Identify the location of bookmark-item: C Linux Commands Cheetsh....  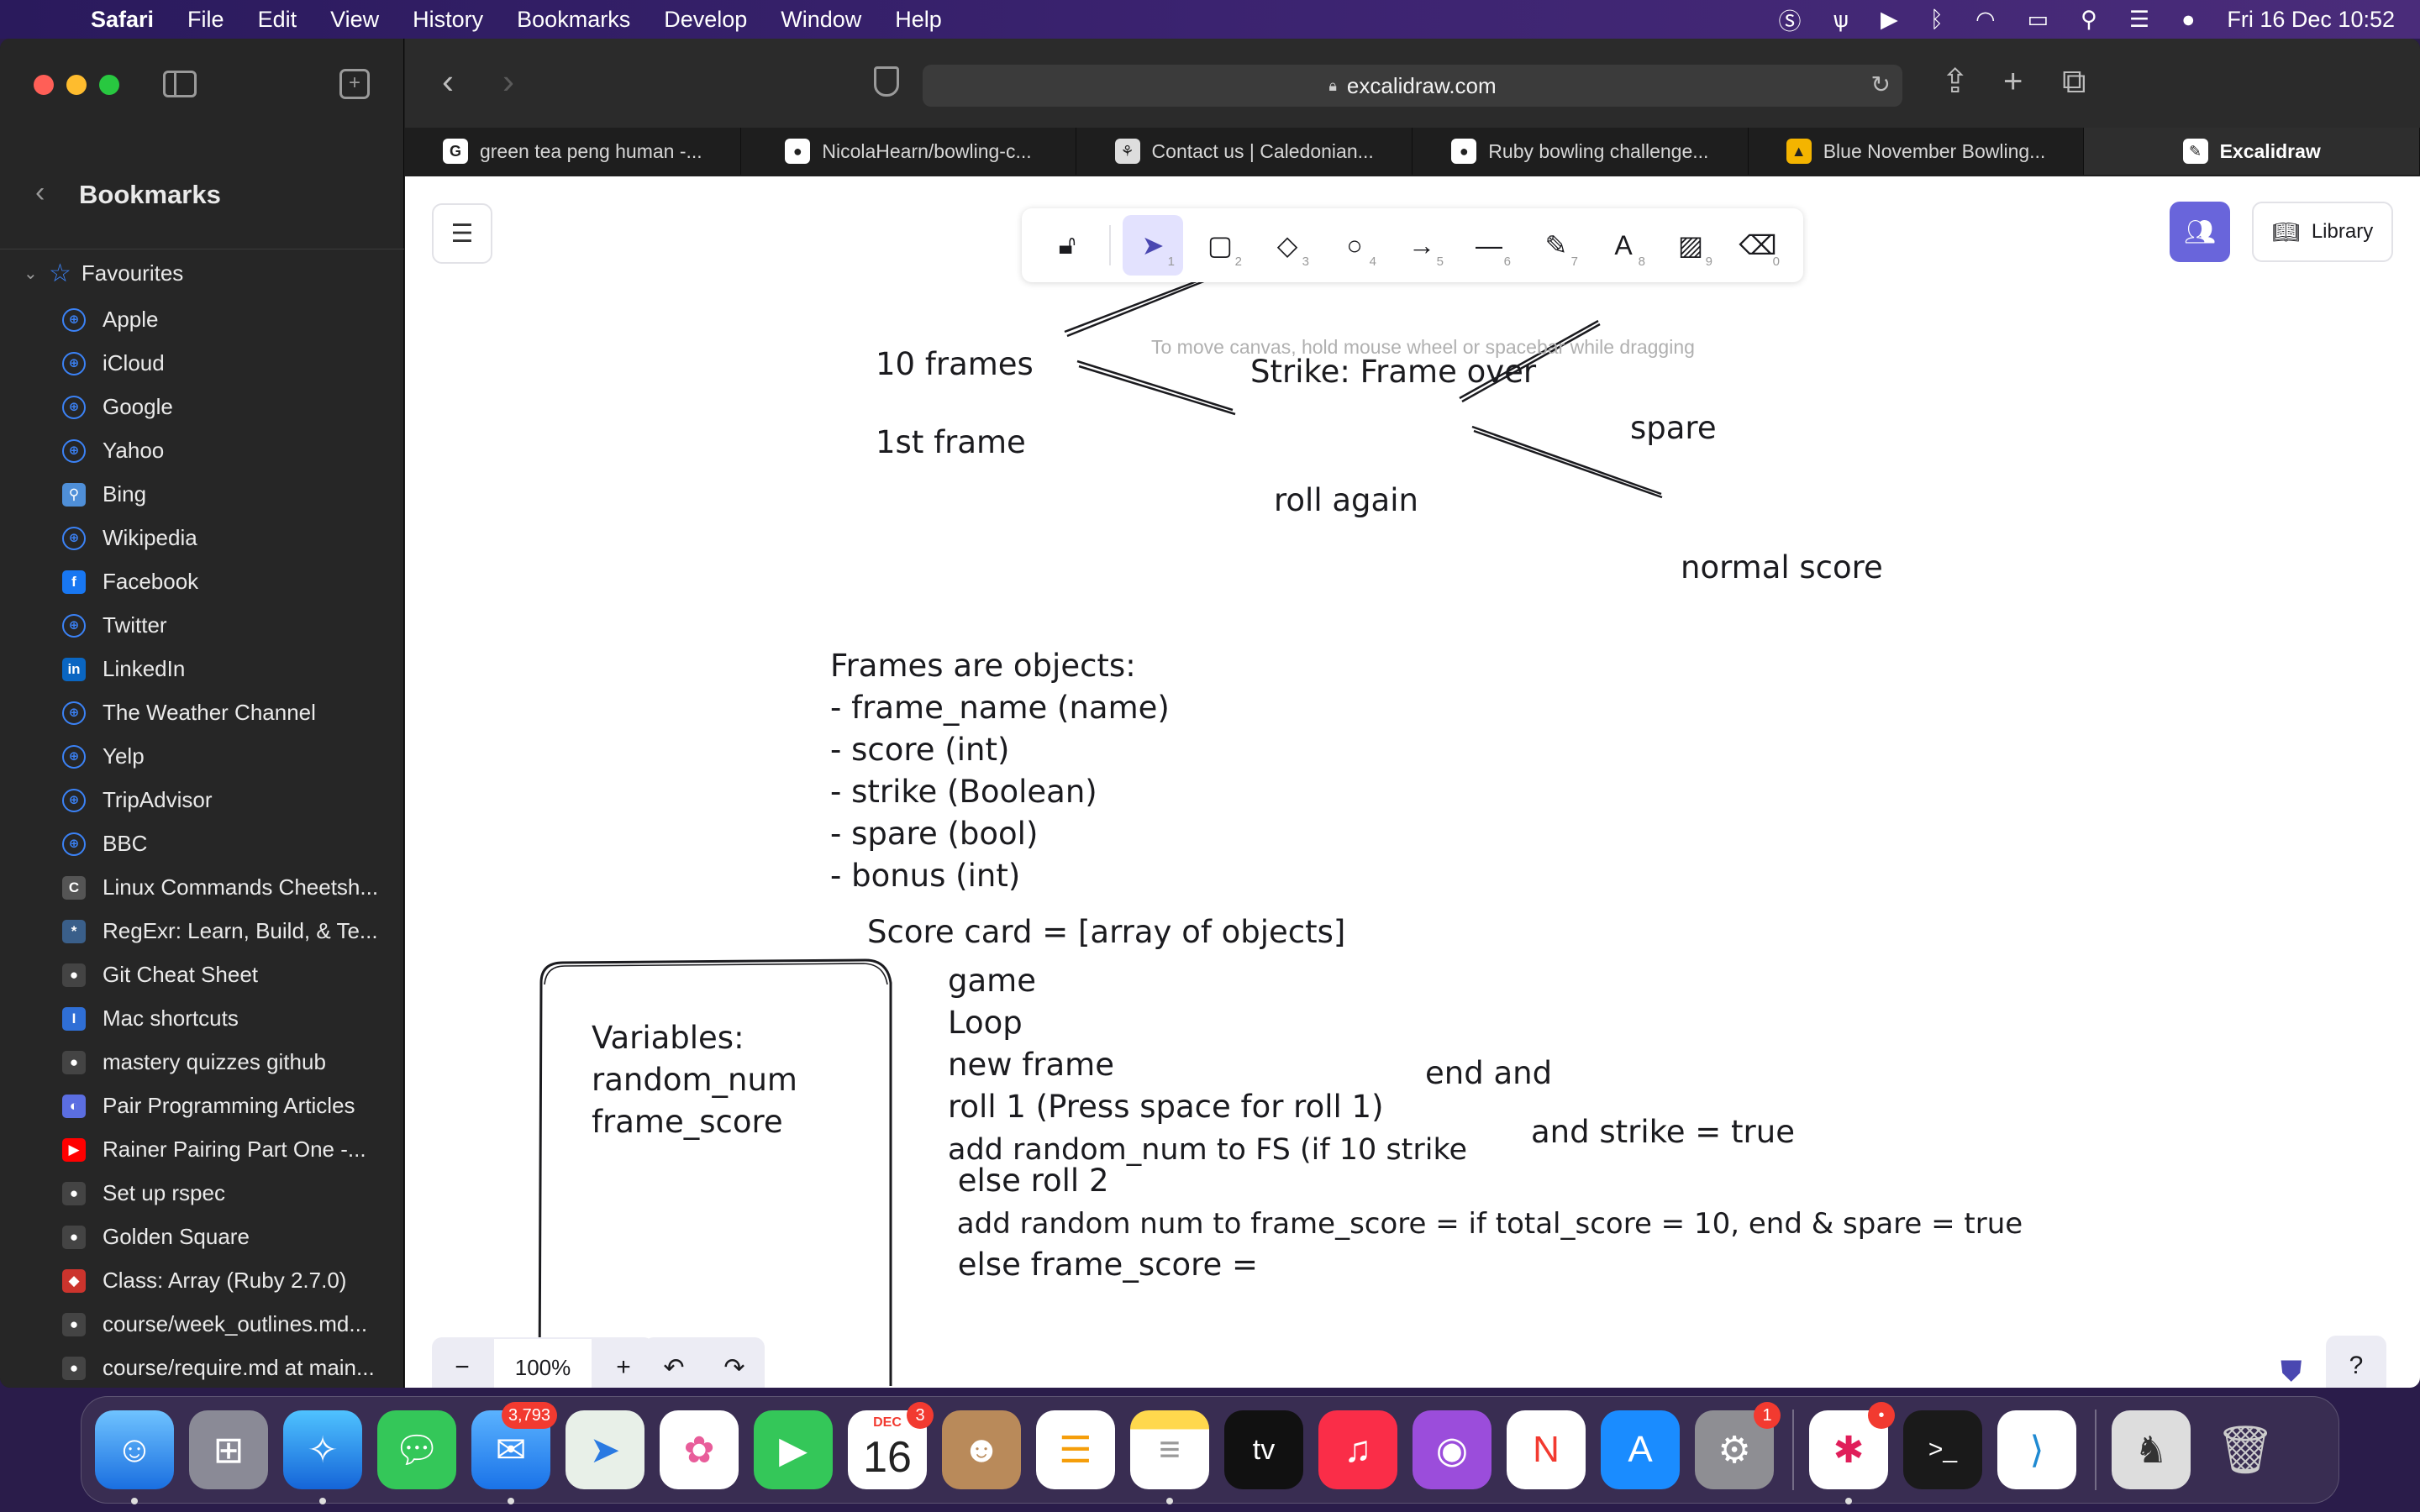
(202, 887).